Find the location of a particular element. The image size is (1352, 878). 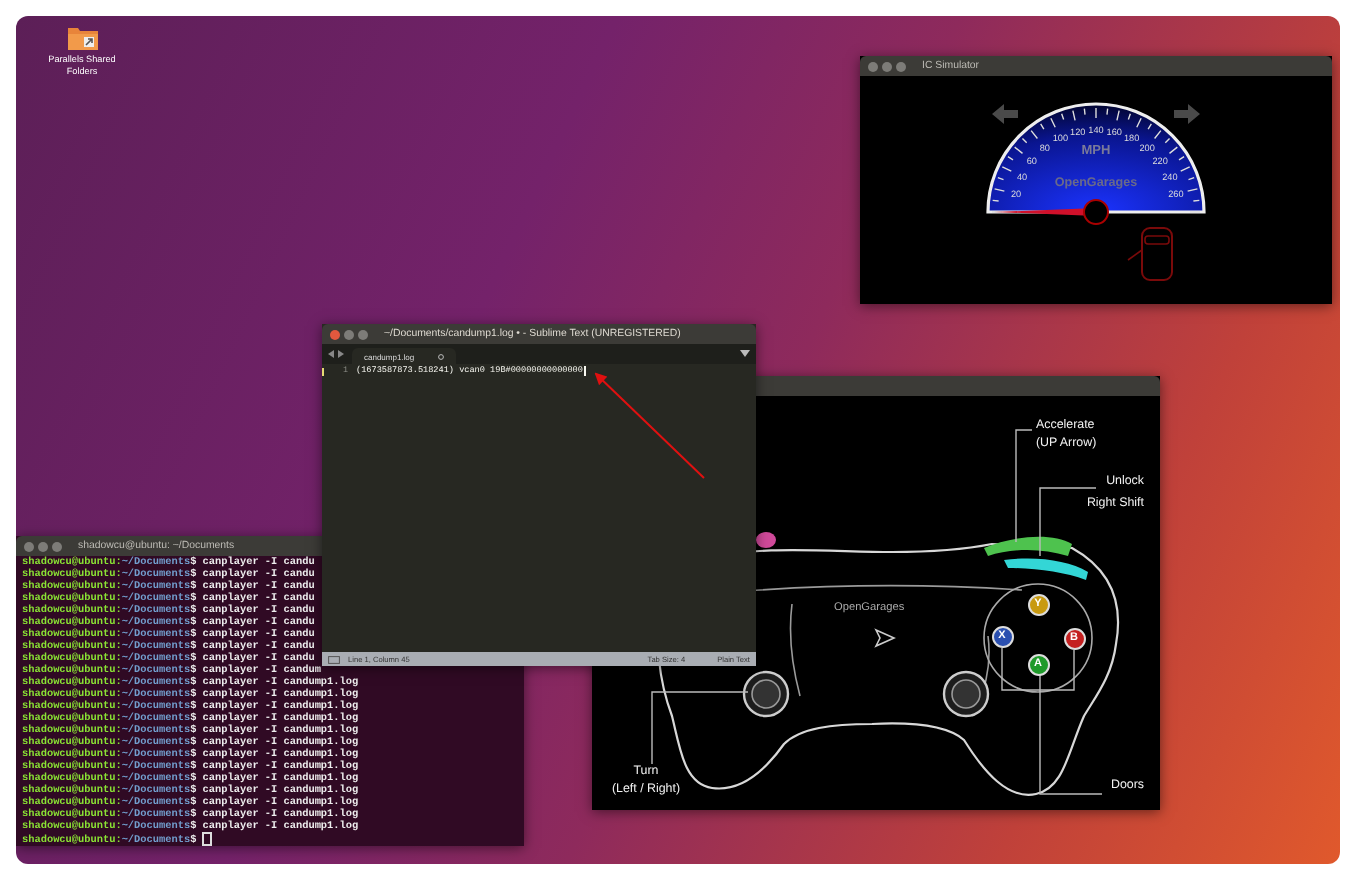

annotation-arrow is located at coordinates (649, 425).